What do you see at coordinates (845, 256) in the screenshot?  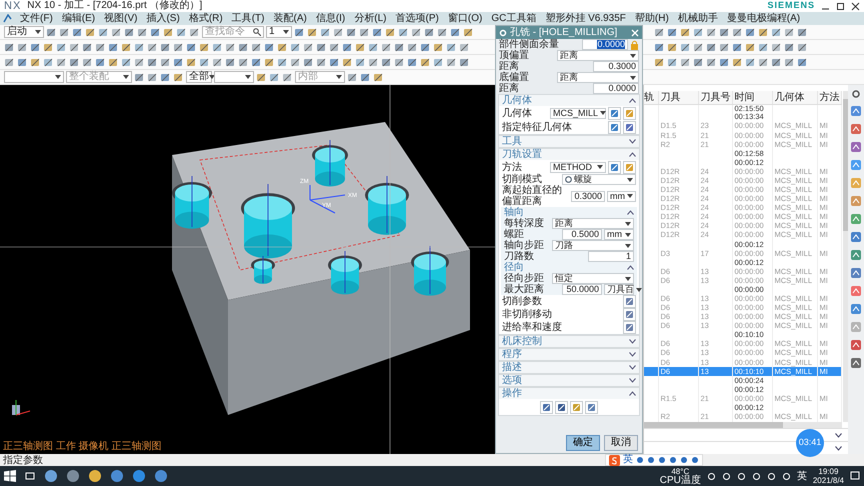 I see `vertical-scrollbar` at bounding box center [845, 256].